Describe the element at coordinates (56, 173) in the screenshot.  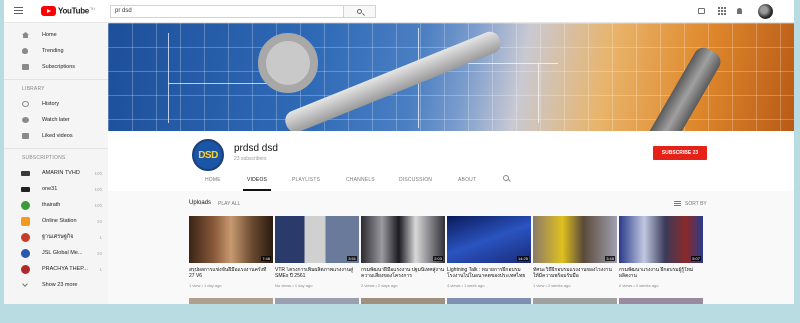
I see `subscription-item: AMARIN TVHD 100` at that location.